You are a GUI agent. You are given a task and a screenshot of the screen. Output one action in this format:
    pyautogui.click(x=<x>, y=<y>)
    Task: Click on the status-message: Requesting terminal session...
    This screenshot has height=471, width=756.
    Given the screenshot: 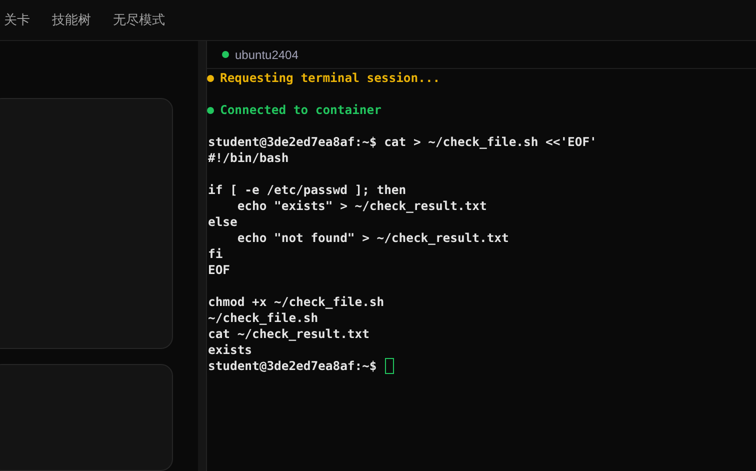 What is the action you would take?
    pyautogui.click(x=330, y=78)
    